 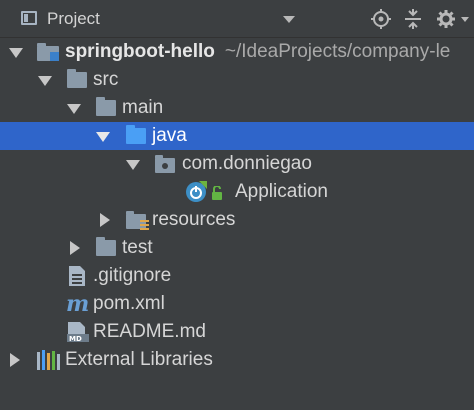 I want to click on project-path: ~/IdeaProjects/company-le, so click(x=337, y=51).